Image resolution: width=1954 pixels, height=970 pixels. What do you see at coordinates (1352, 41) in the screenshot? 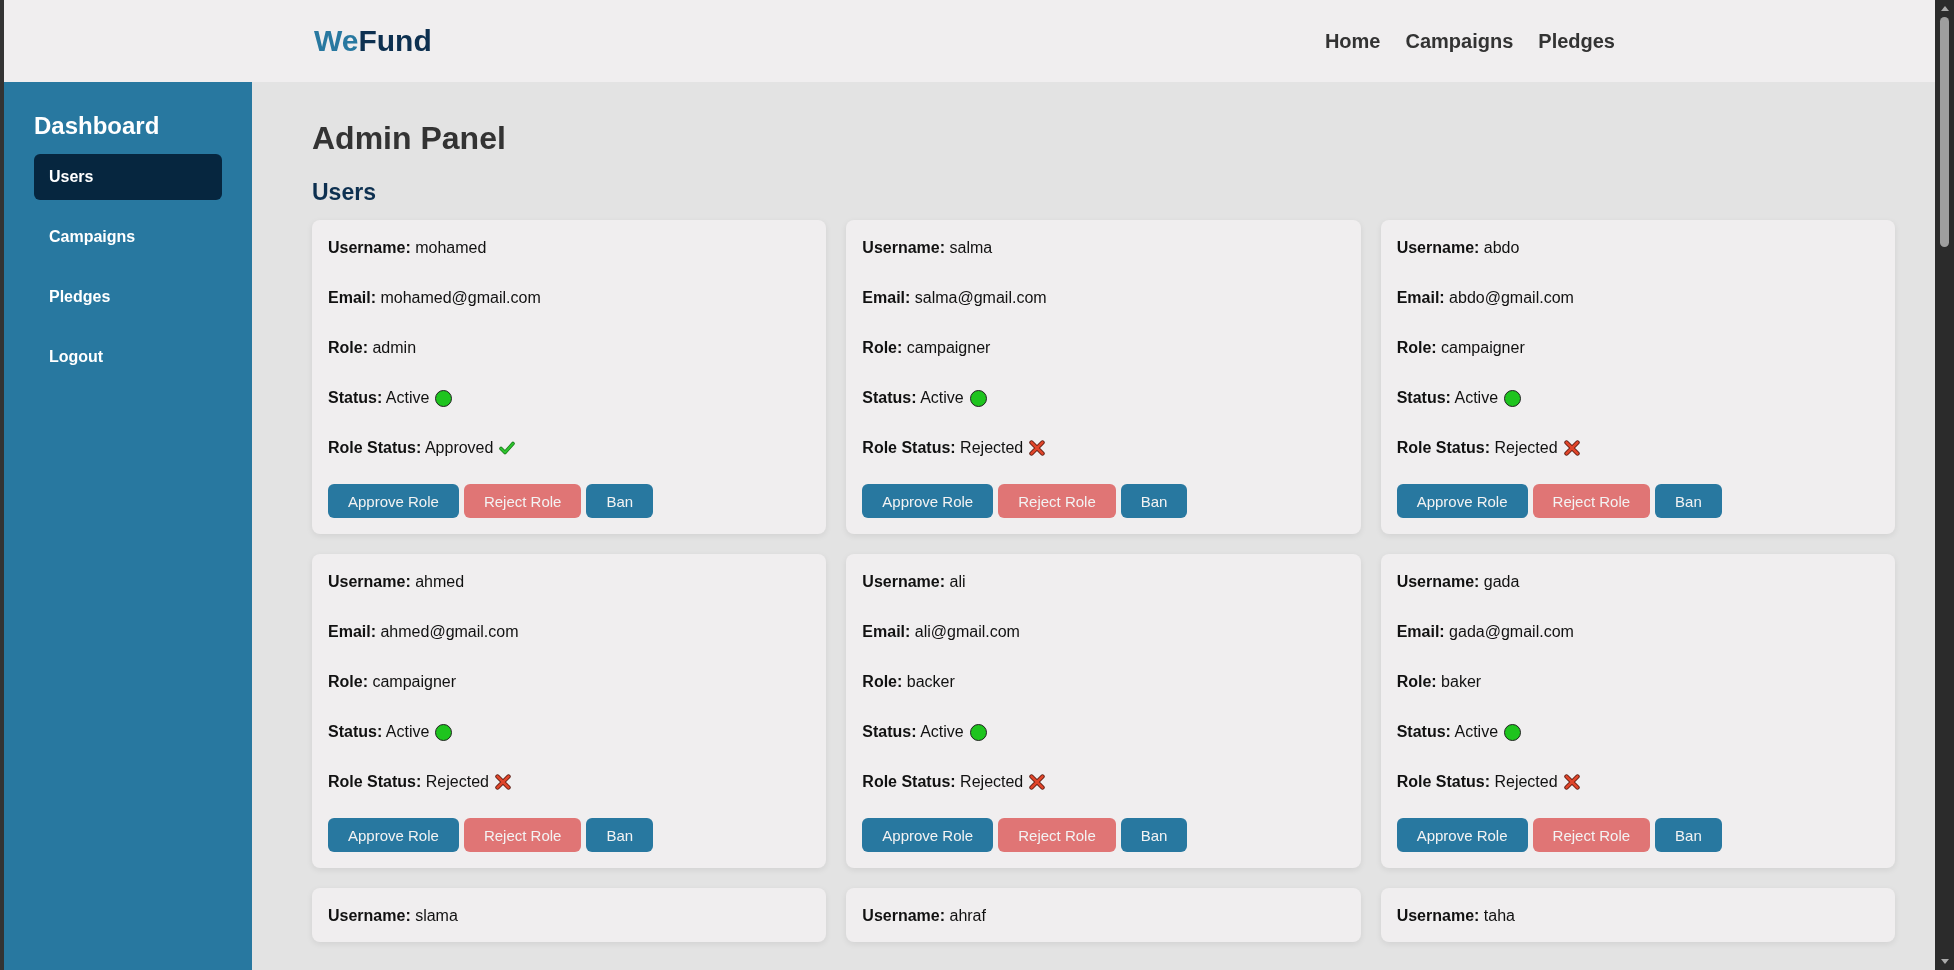
I see `nav-link: Home` at bounding box center [1352, 41].